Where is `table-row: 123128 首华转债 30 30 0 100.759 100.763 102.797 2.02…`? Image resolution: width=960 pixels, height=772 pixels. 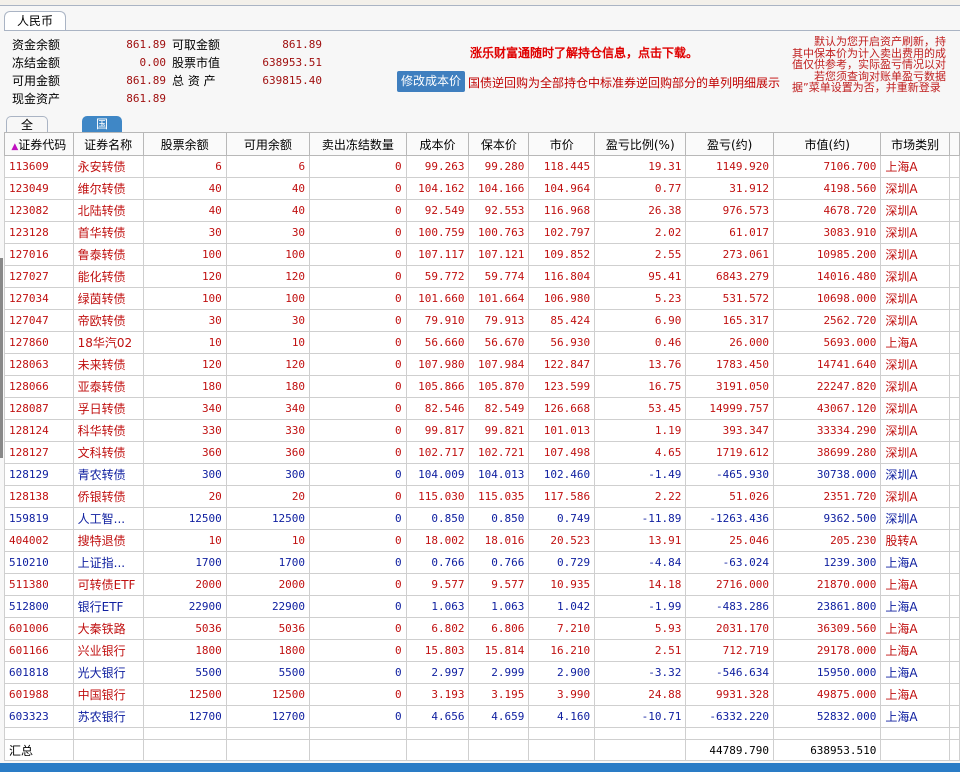 table-row: 123128 首华转债 30 30 0 100.759 100.763 102.797 2.02… is located at coordinates (482, 232).